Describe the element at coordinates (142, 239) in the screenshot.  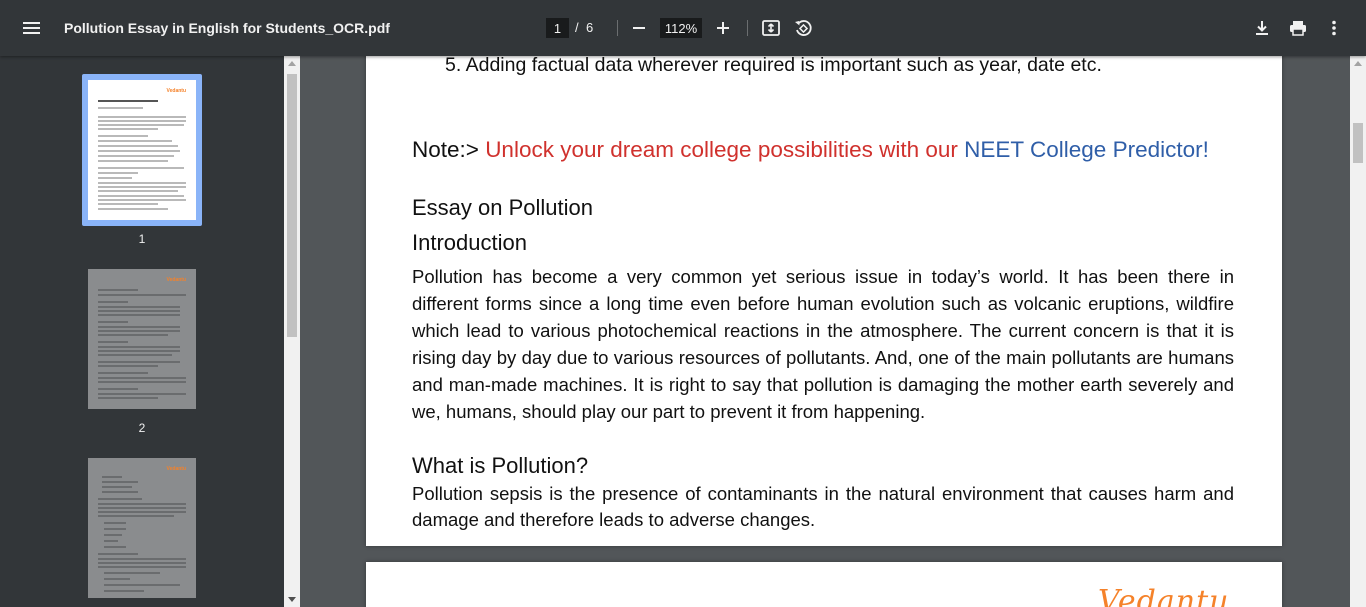
I see `thumbnail-page-number: 1` at that location.